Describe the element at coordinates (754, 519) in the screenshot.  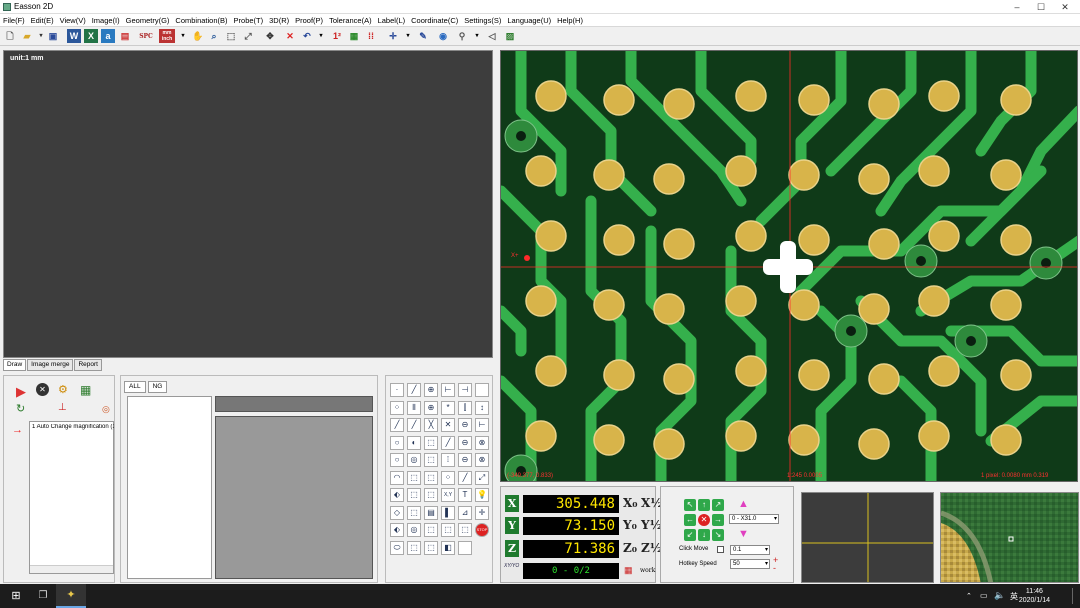
I see `magnification-select: 0 - X31.0` at that location.